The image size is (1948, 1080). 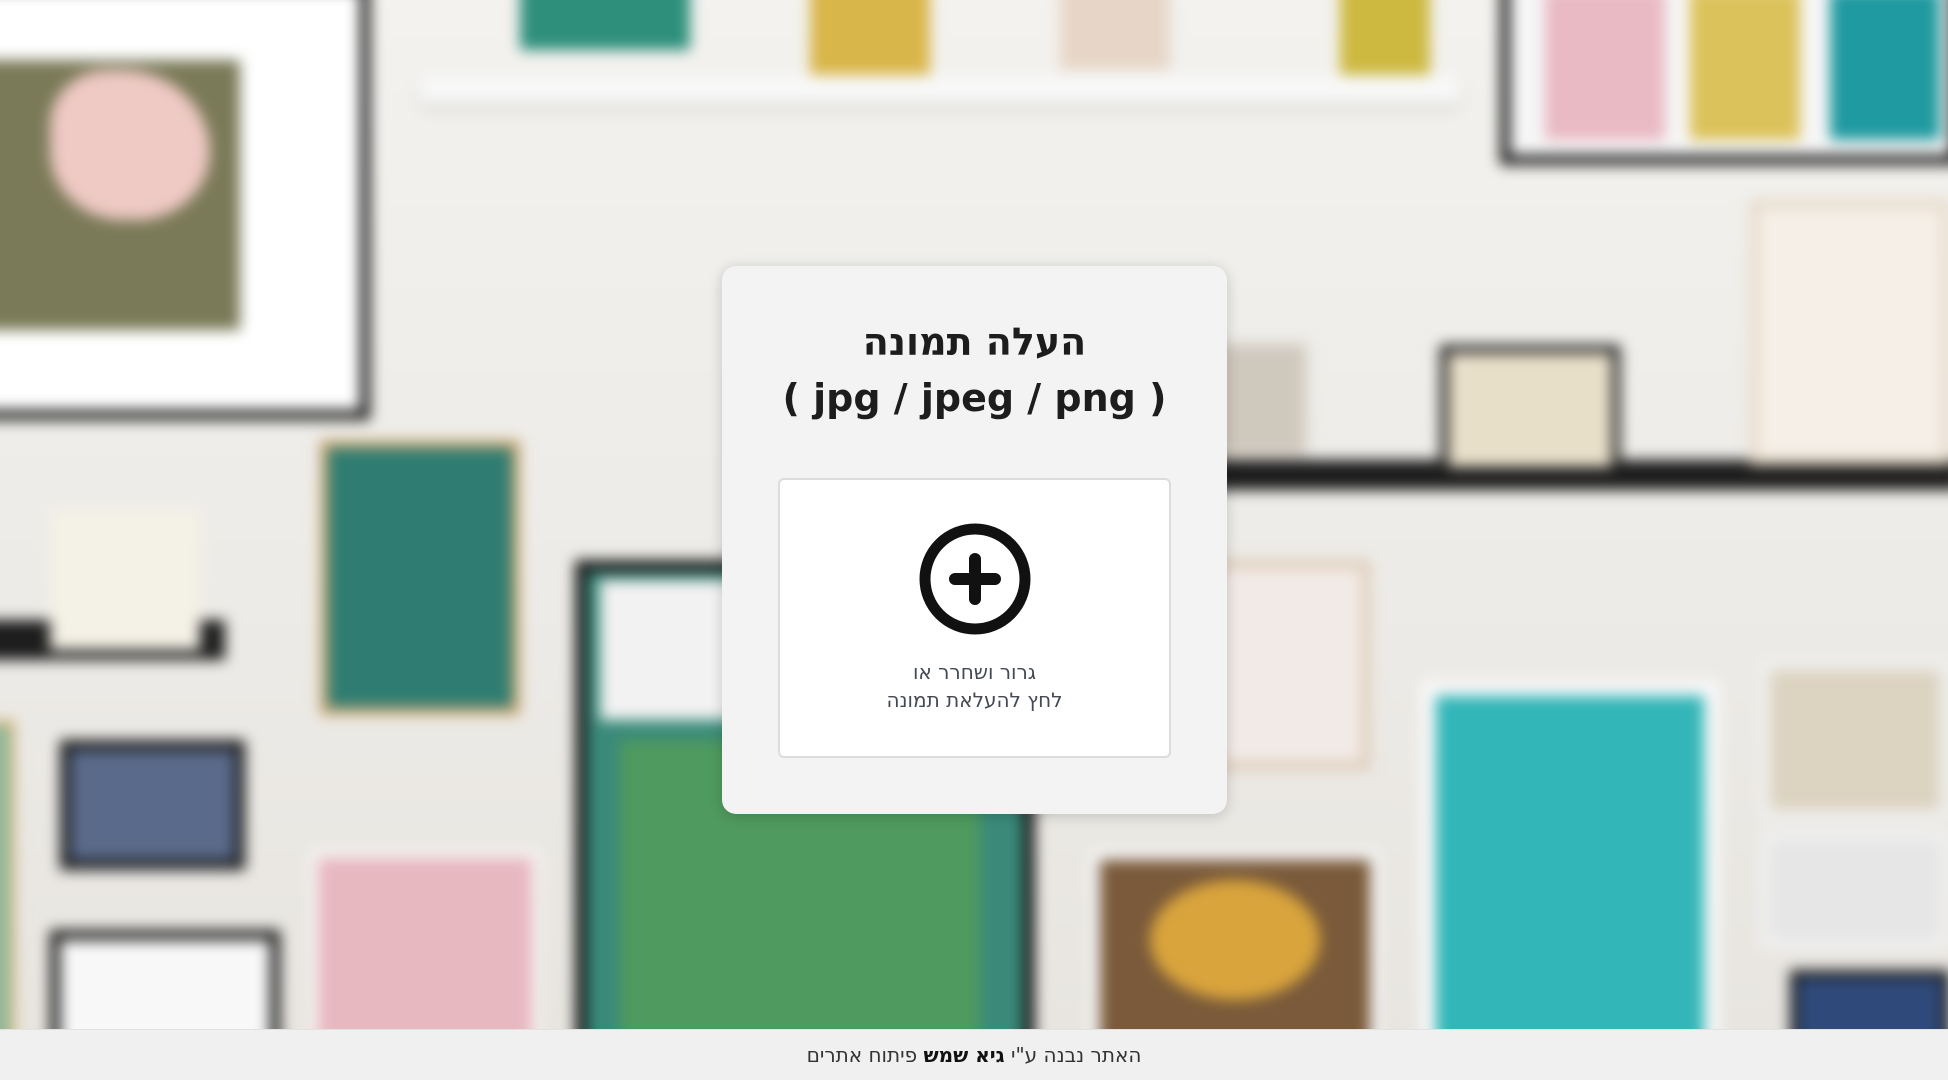 I want to click on upload-title-text: העלה תמונה, so click(x=974, y=342).